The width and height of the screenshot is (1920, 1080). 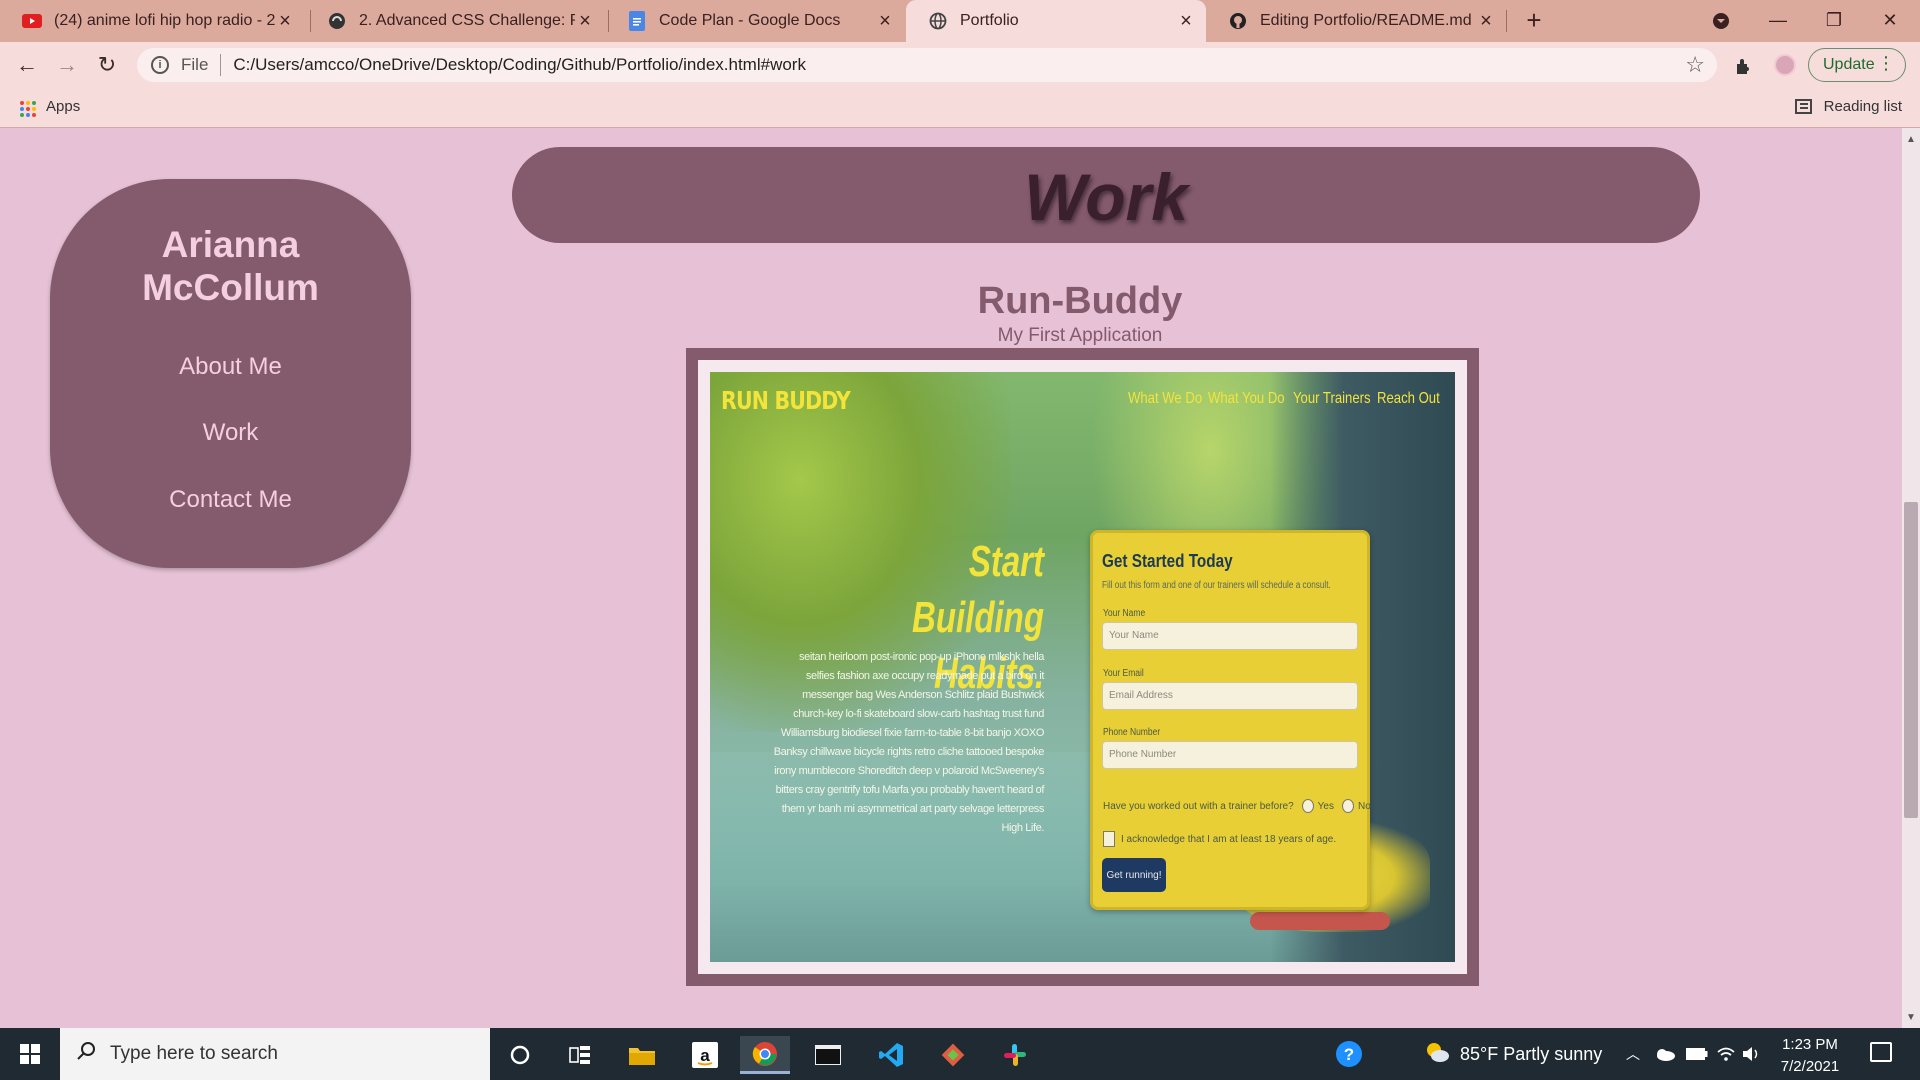 I want to click on name-last: McCollum, so click(x=230, y=287).